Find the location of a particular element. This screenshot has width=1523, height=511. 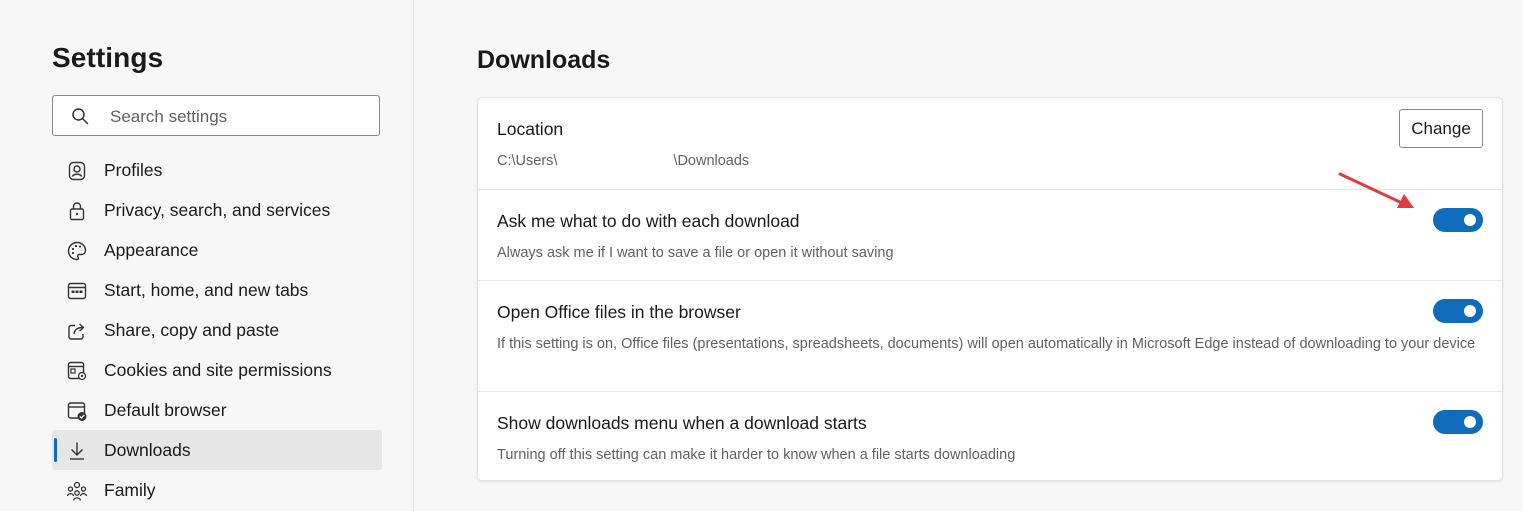

nav-label: Privacy, search, and services is located at coordinates (217, 210).